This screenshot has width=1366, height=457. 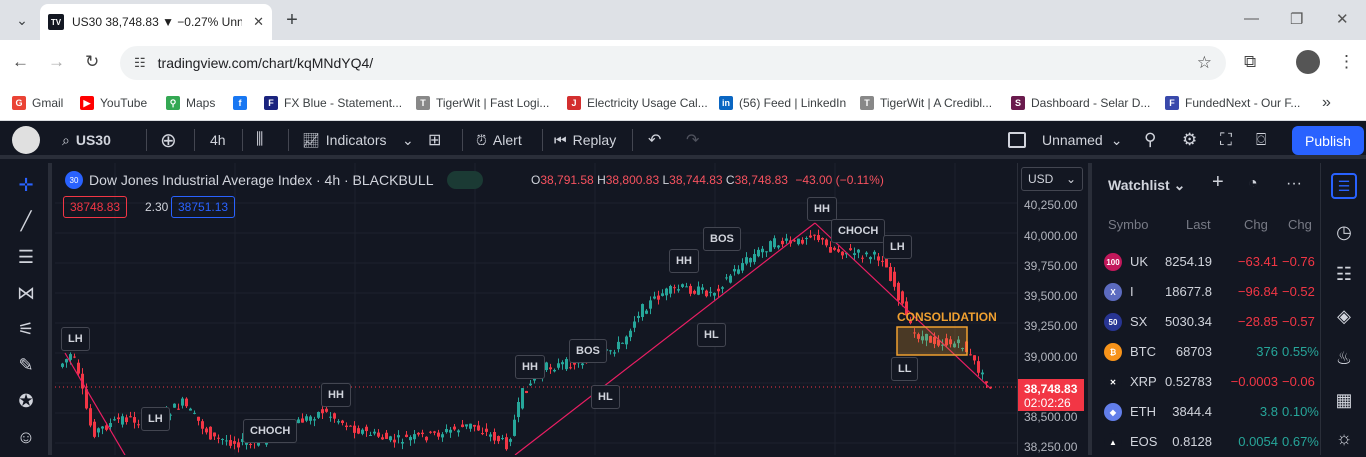 I want to click on replay-button: ⏮︎ Replay, so click(x=585, y=140).